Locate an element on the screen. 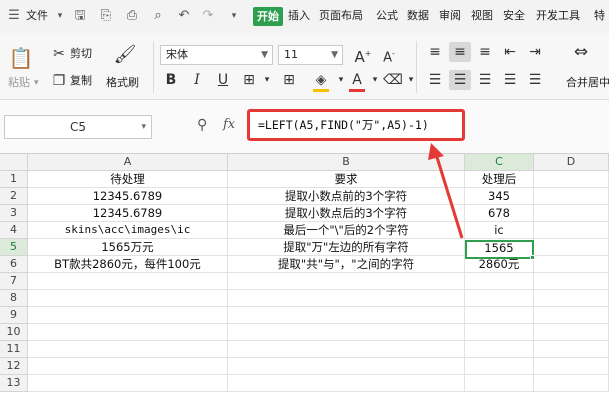 Image resolution: width=609 pixels, height=407 pixels. arrow-head is located at coordinates (436, 151).